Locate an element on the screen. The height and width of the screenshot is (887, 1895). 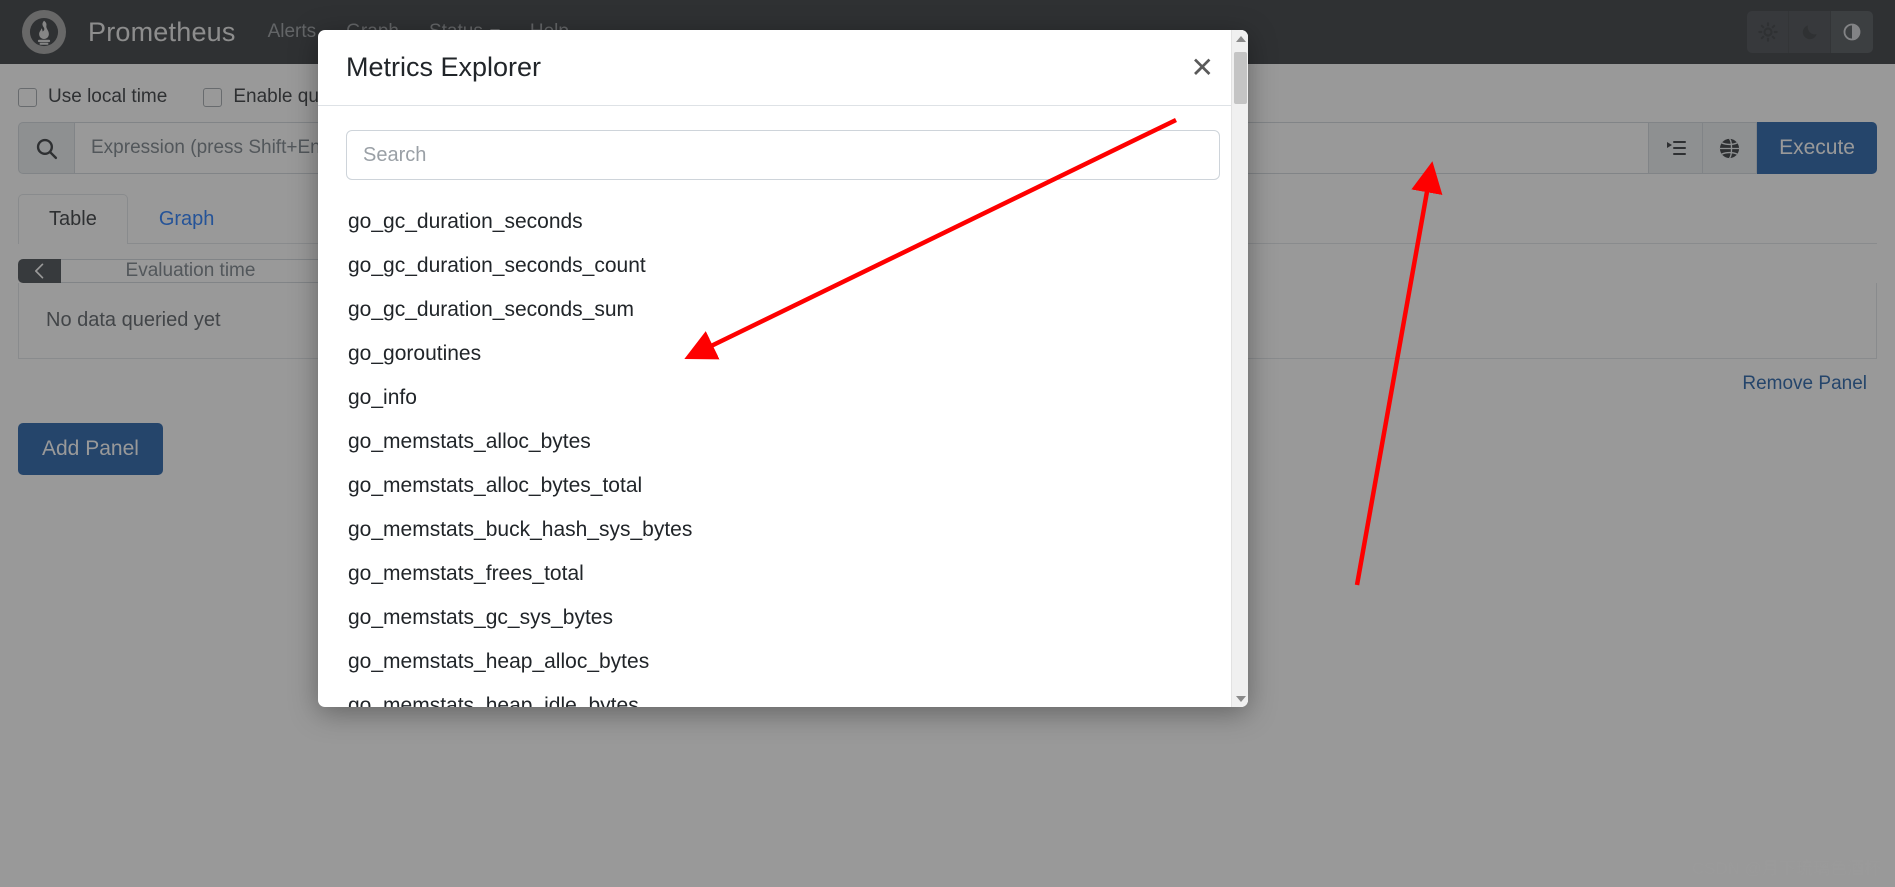
list-item: go_memstats_buck_hash_sys_bytes is located at coordinates (783, 530).